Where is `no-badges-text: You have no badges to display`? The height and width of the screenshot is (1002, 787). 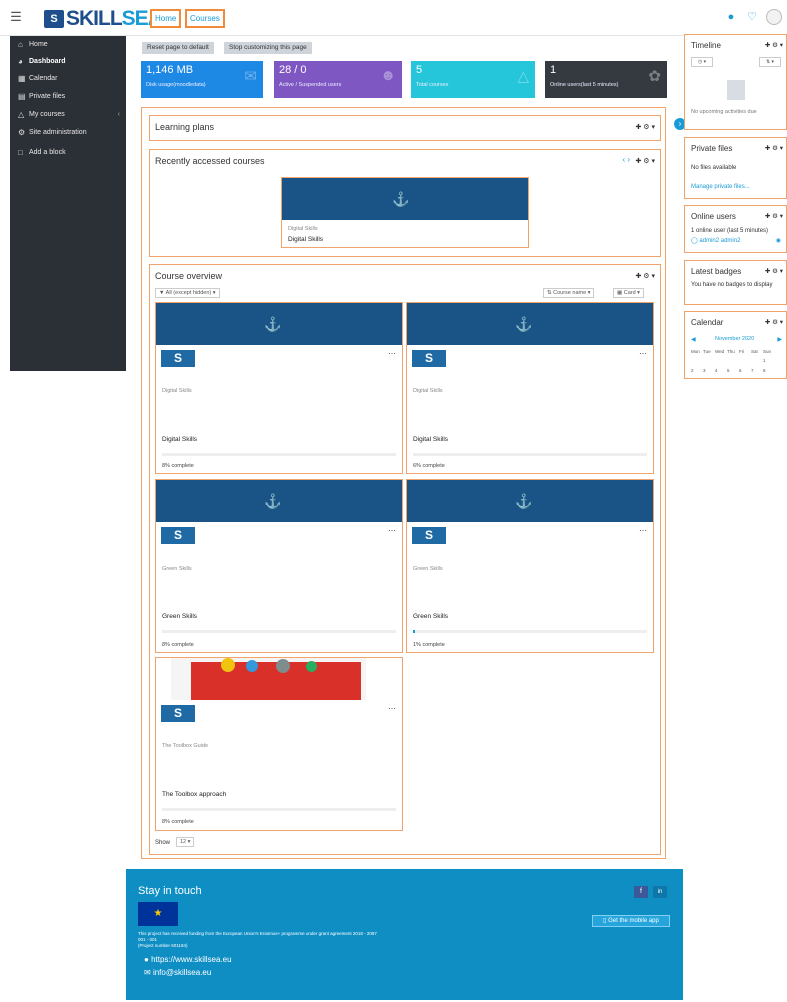
no-badges-text: You have no badges to display is located at coordinates (732, 285).